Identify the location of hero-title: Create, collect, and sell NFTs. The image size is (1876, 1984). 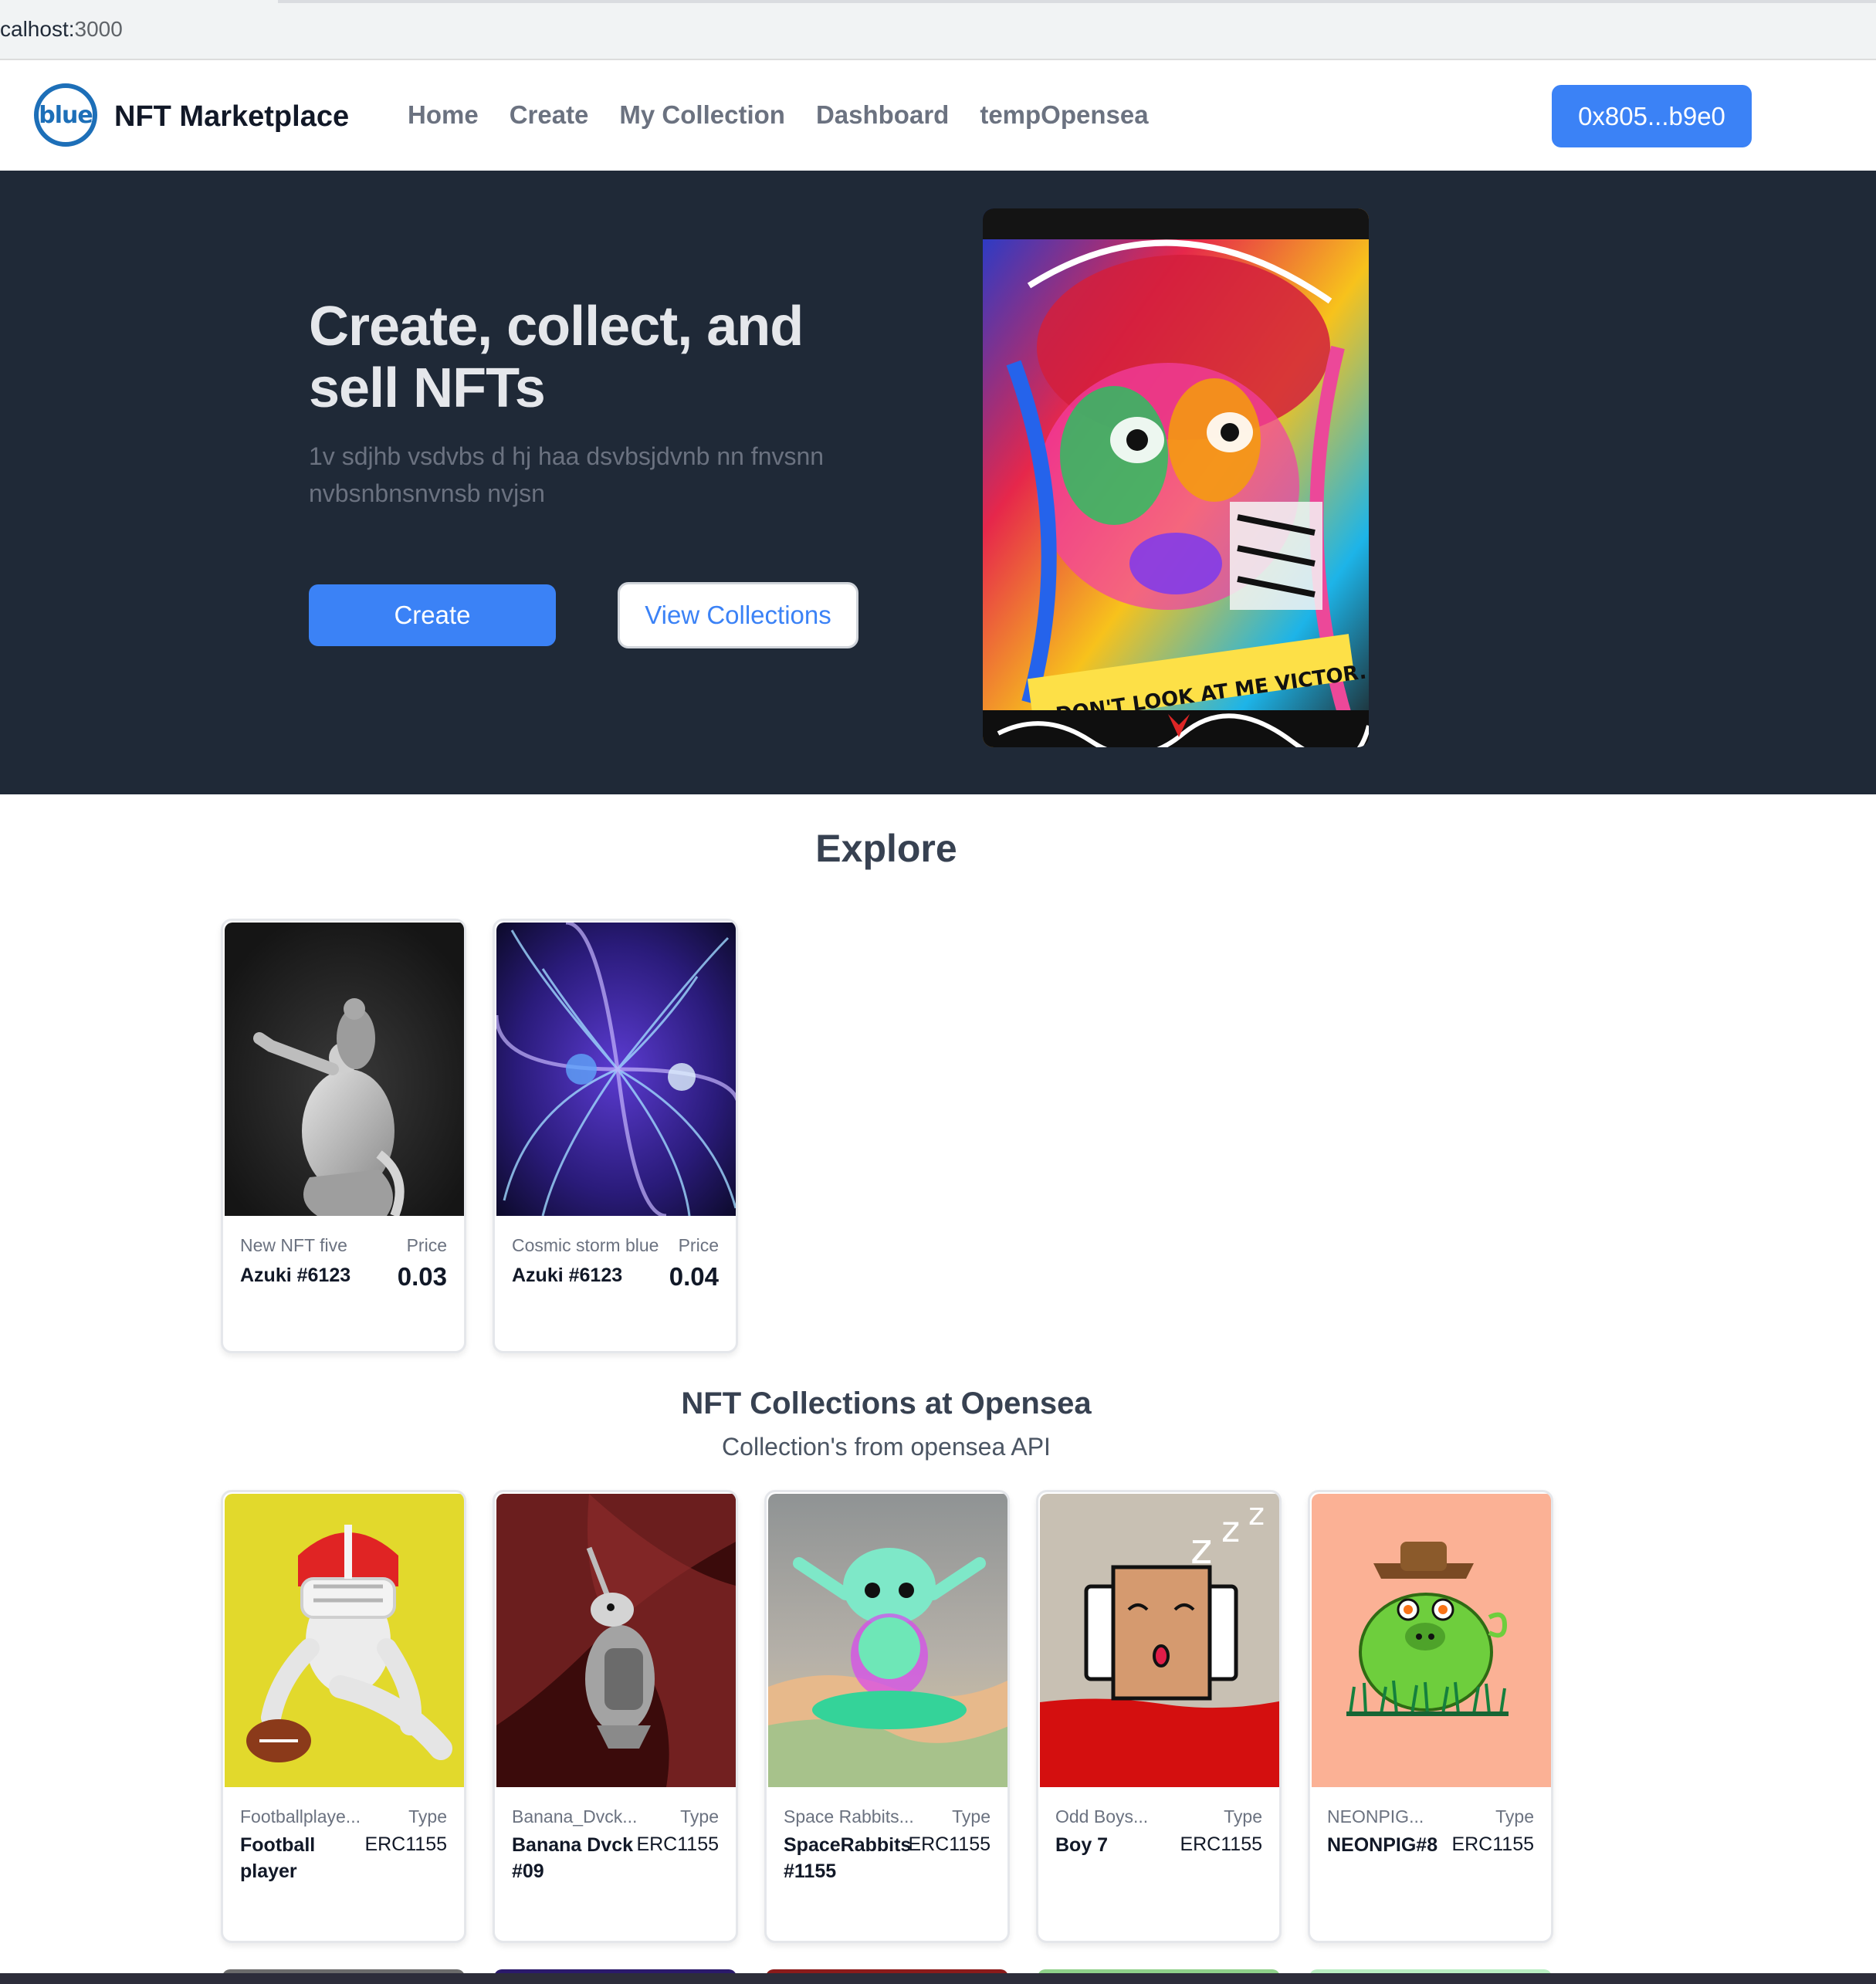
(556, 357).